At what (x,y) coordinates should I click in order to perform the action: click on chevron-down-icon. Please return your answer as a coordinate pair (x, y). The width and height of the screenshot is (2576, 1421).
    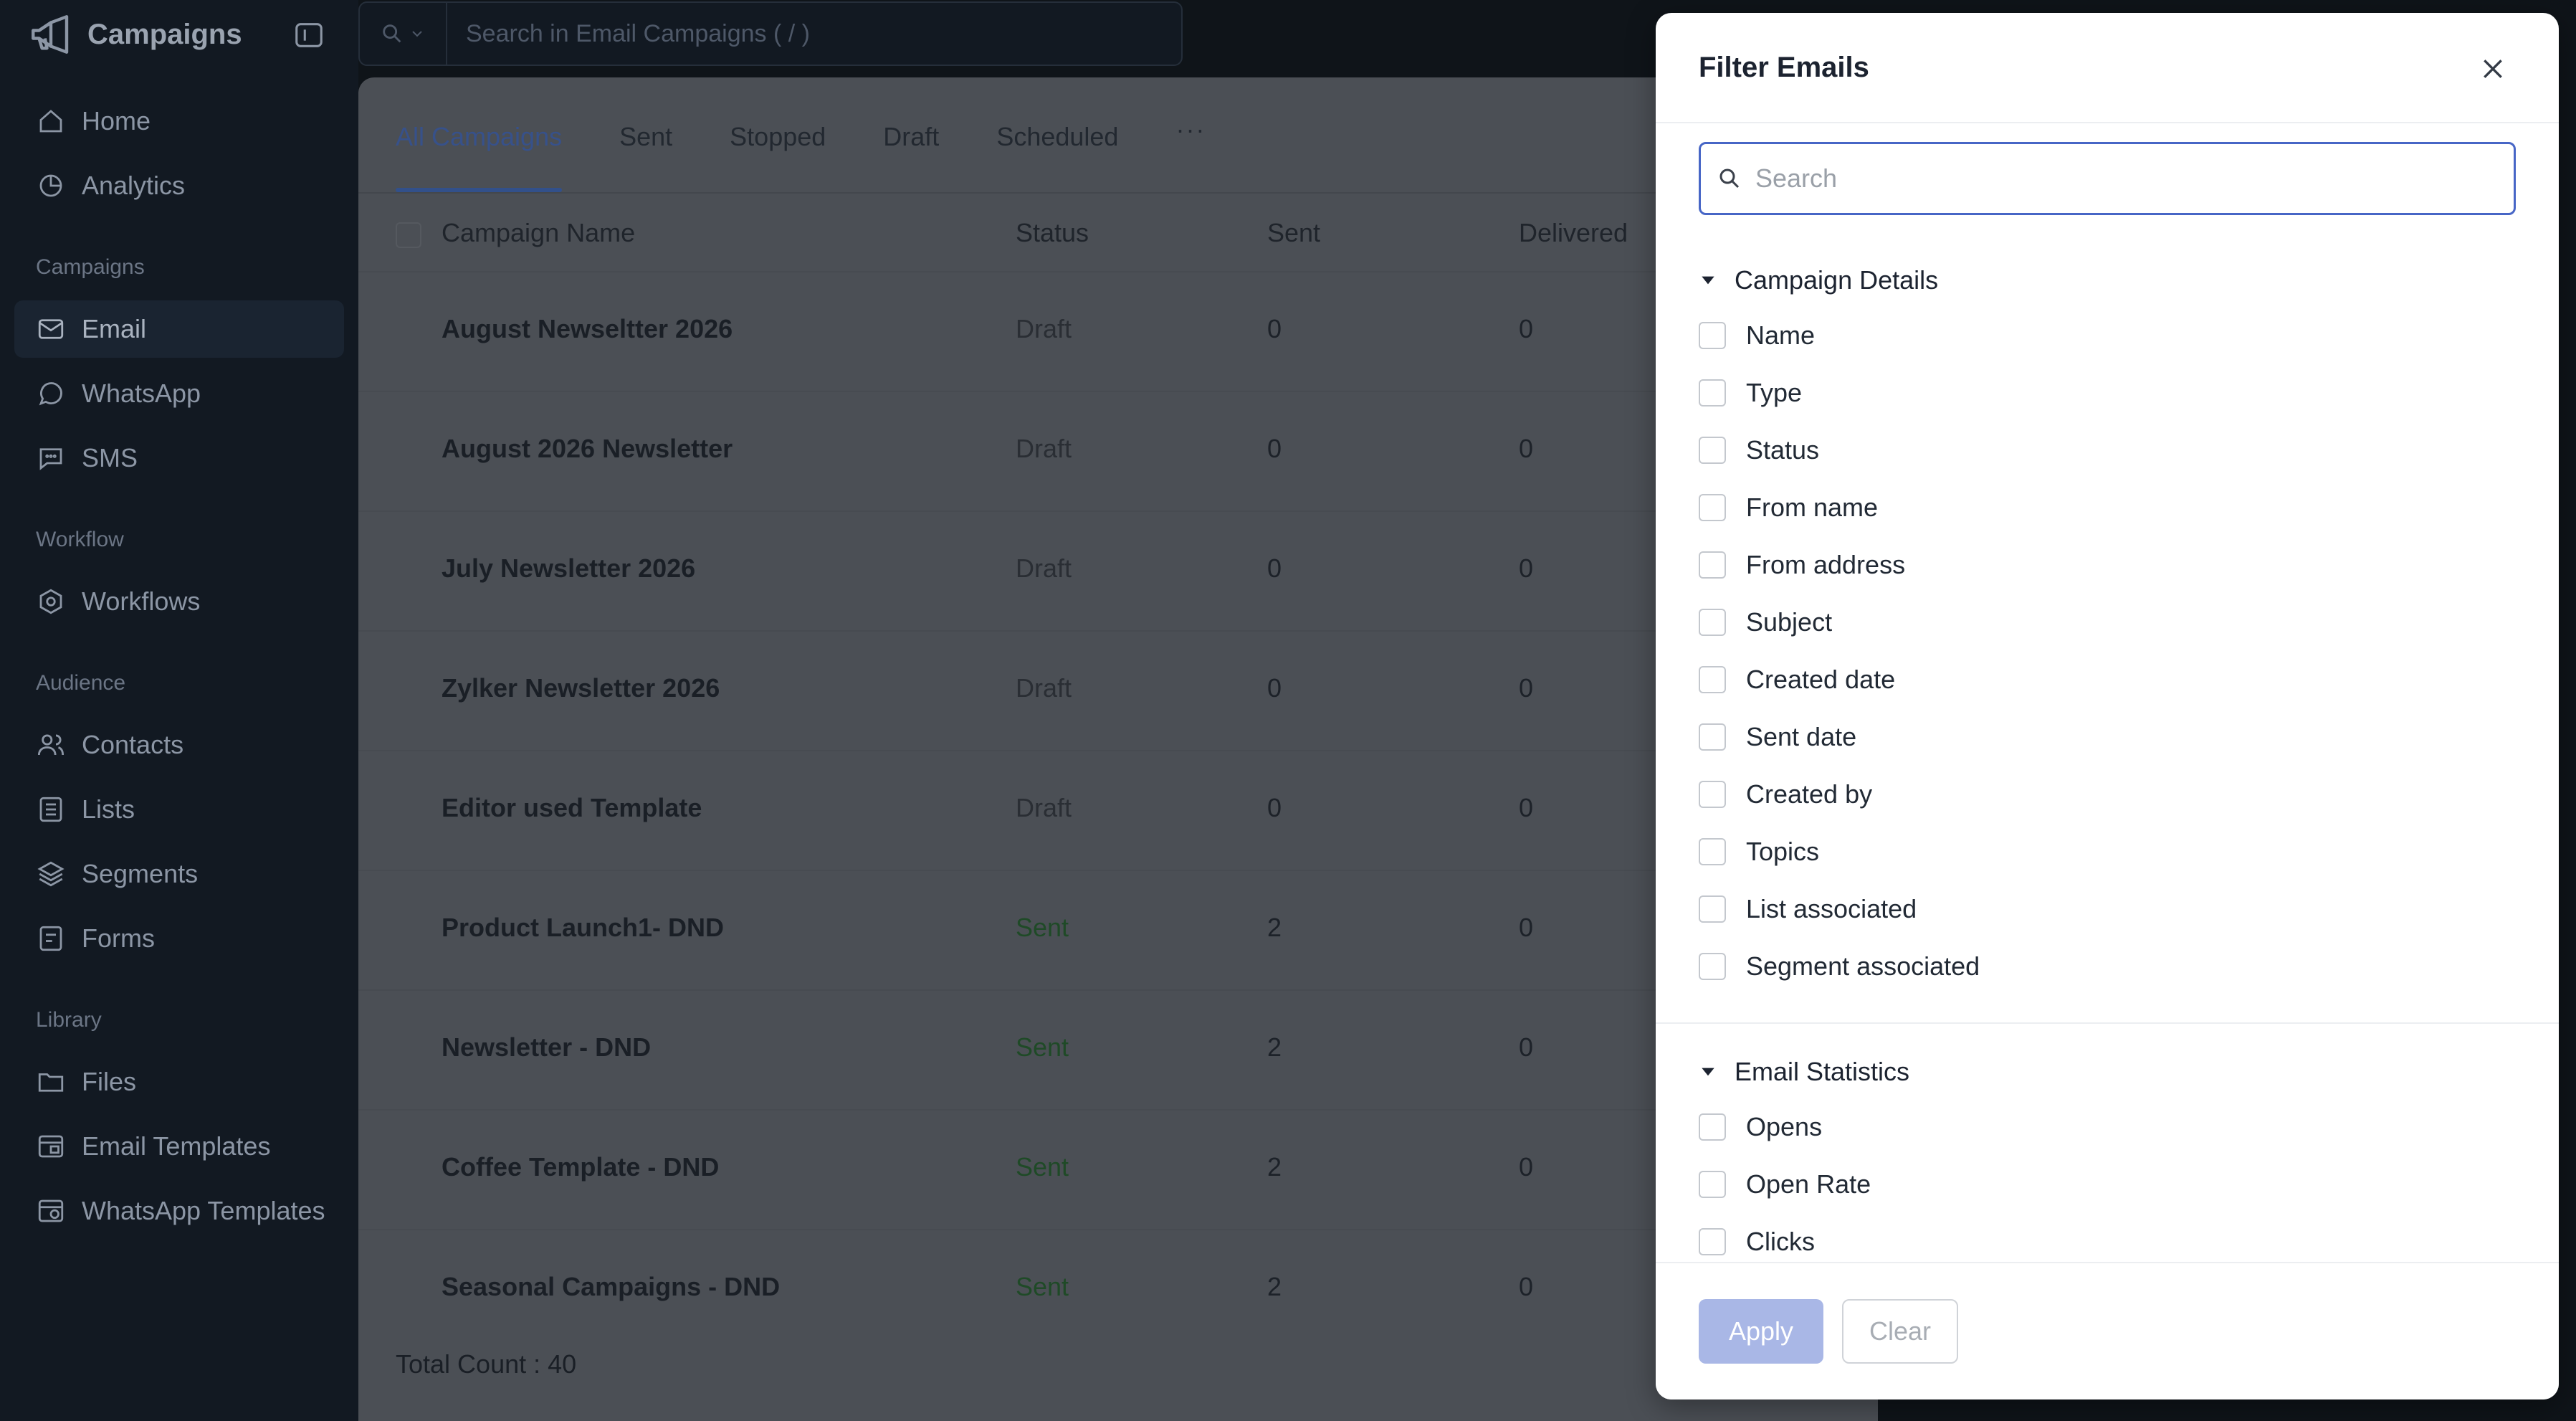
    Looking at the image, I should click on (417, 34).